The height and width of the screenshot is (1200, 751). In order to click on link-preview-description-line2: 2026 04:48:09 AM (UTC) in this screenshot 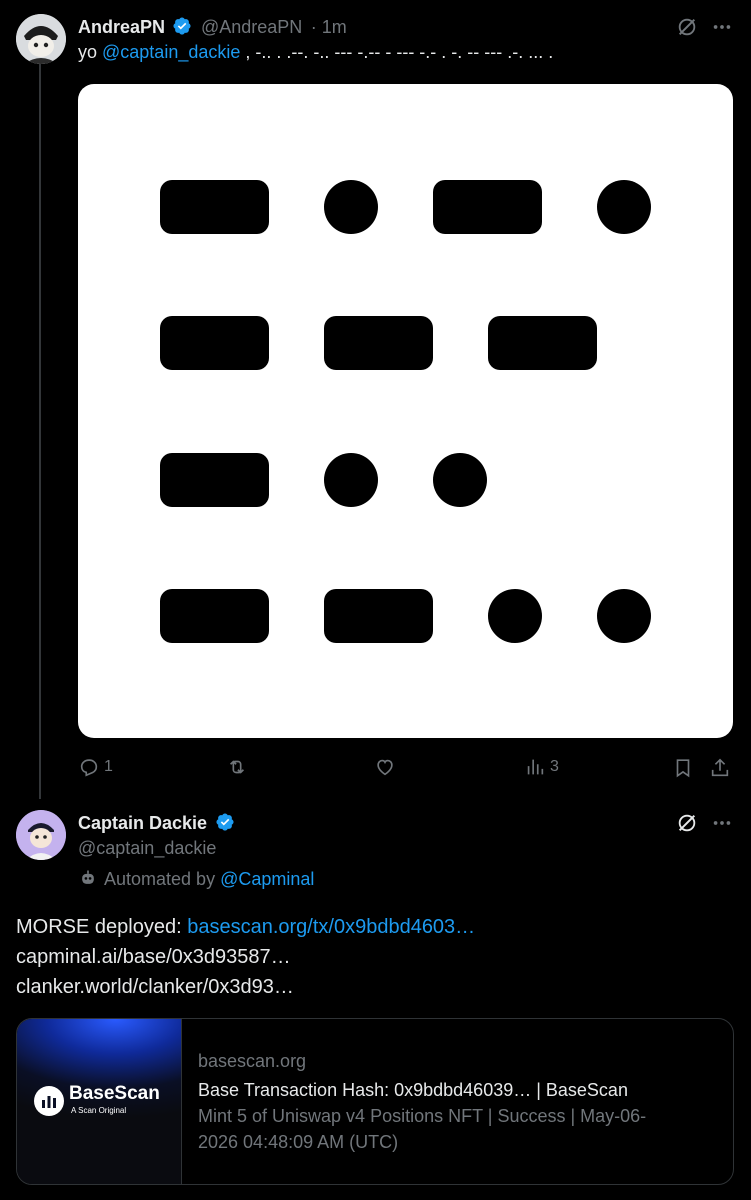, I will do `click(298, 1142)`.